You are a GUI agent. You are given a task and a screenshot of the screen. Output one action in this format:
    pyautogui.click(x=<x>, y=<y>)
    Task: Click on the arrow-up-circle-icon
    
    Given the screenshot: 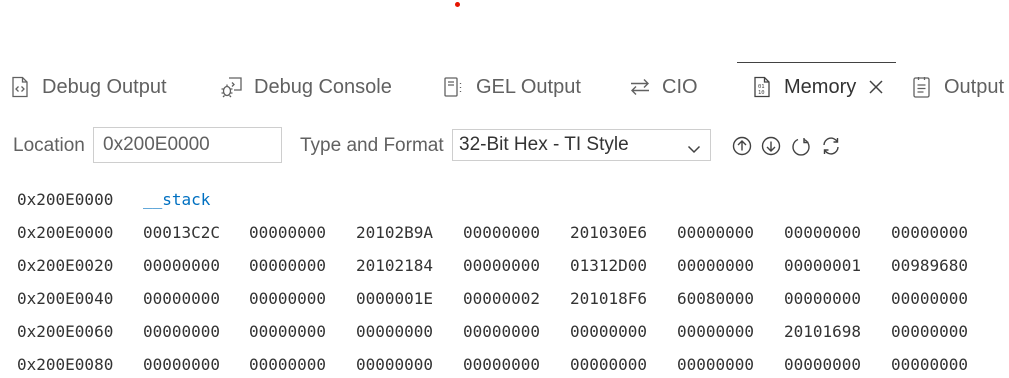 What is the action you would take?
    pyautogui.click(x=742, y=146)
    